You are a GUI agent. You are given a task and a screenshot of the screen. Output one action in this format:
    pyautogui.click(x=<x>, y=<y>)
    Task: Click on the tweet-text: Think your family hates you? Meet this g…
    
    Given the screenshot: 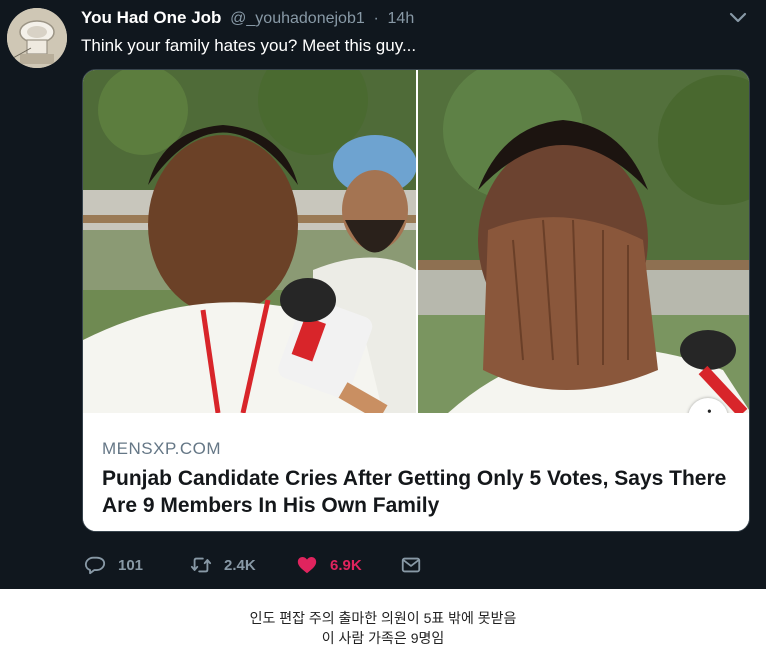 What is the action you would take?
    pyautogui.click(x=249, y=45)
    